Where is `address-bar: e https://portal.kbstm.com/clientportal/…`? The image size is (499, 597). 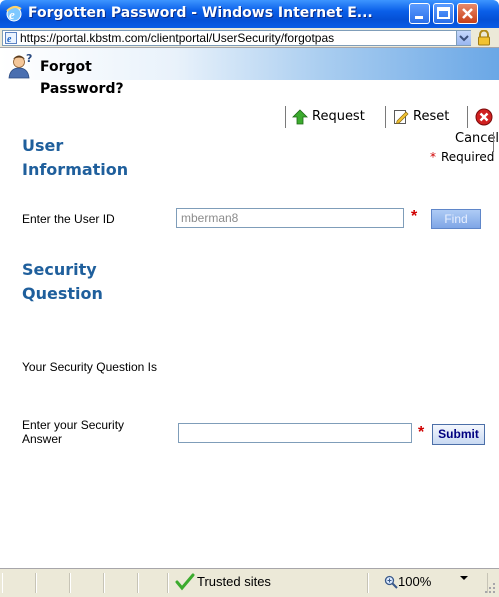
address-bar: e https://portal.kbstm.com/clientportal/… is located at coordinates (249, 38).